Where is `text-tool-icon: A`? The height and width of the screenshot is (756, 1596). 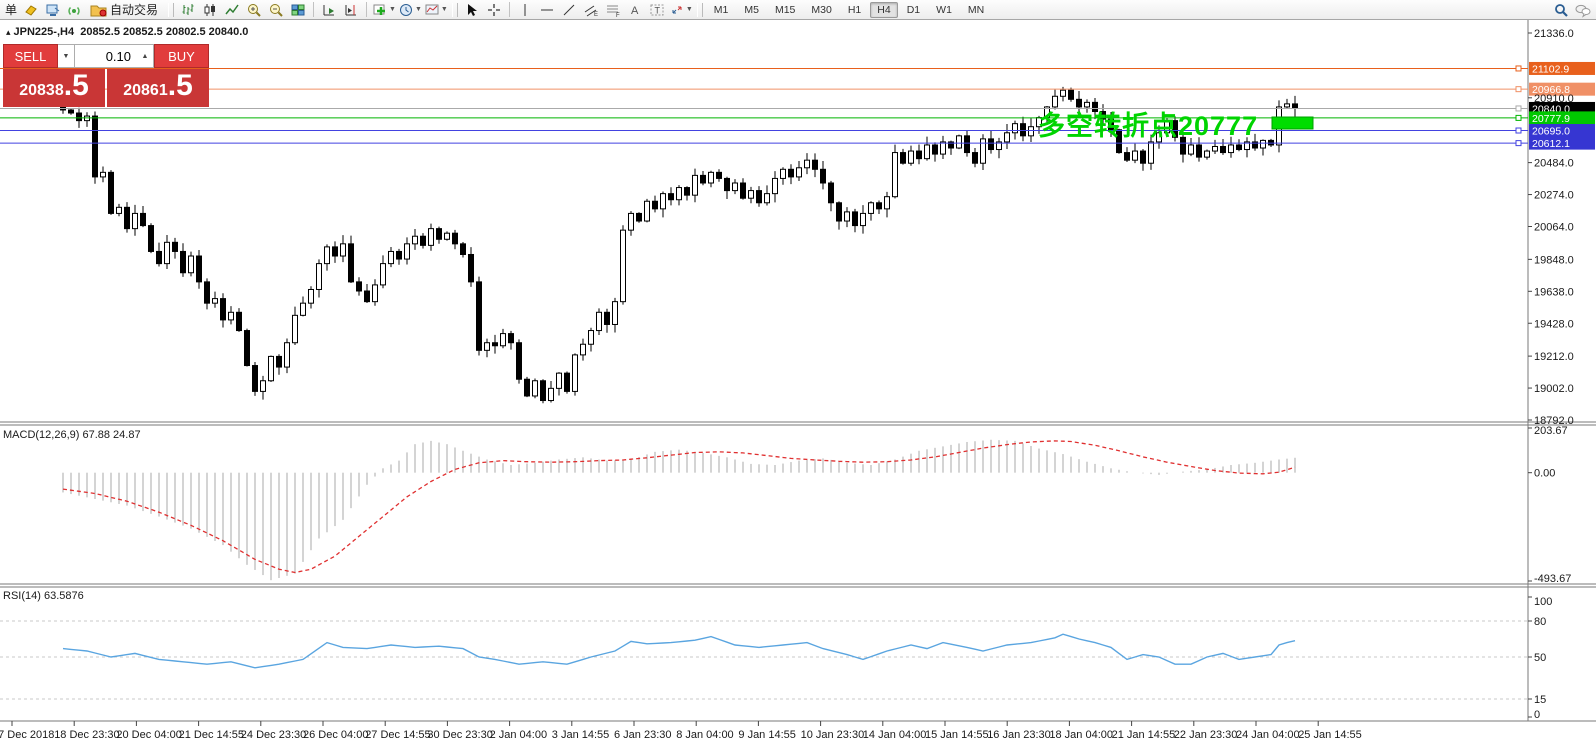
text-tool-icon: A is located at coordinates (635, 10).